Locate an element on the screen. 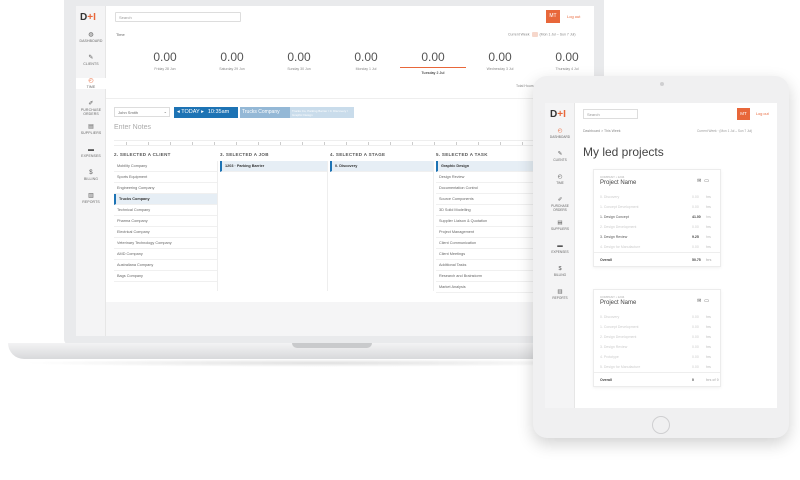 The image size is (800, 480). column-header: 5. SELECTED A TASK is located at coordinates (462, 154).